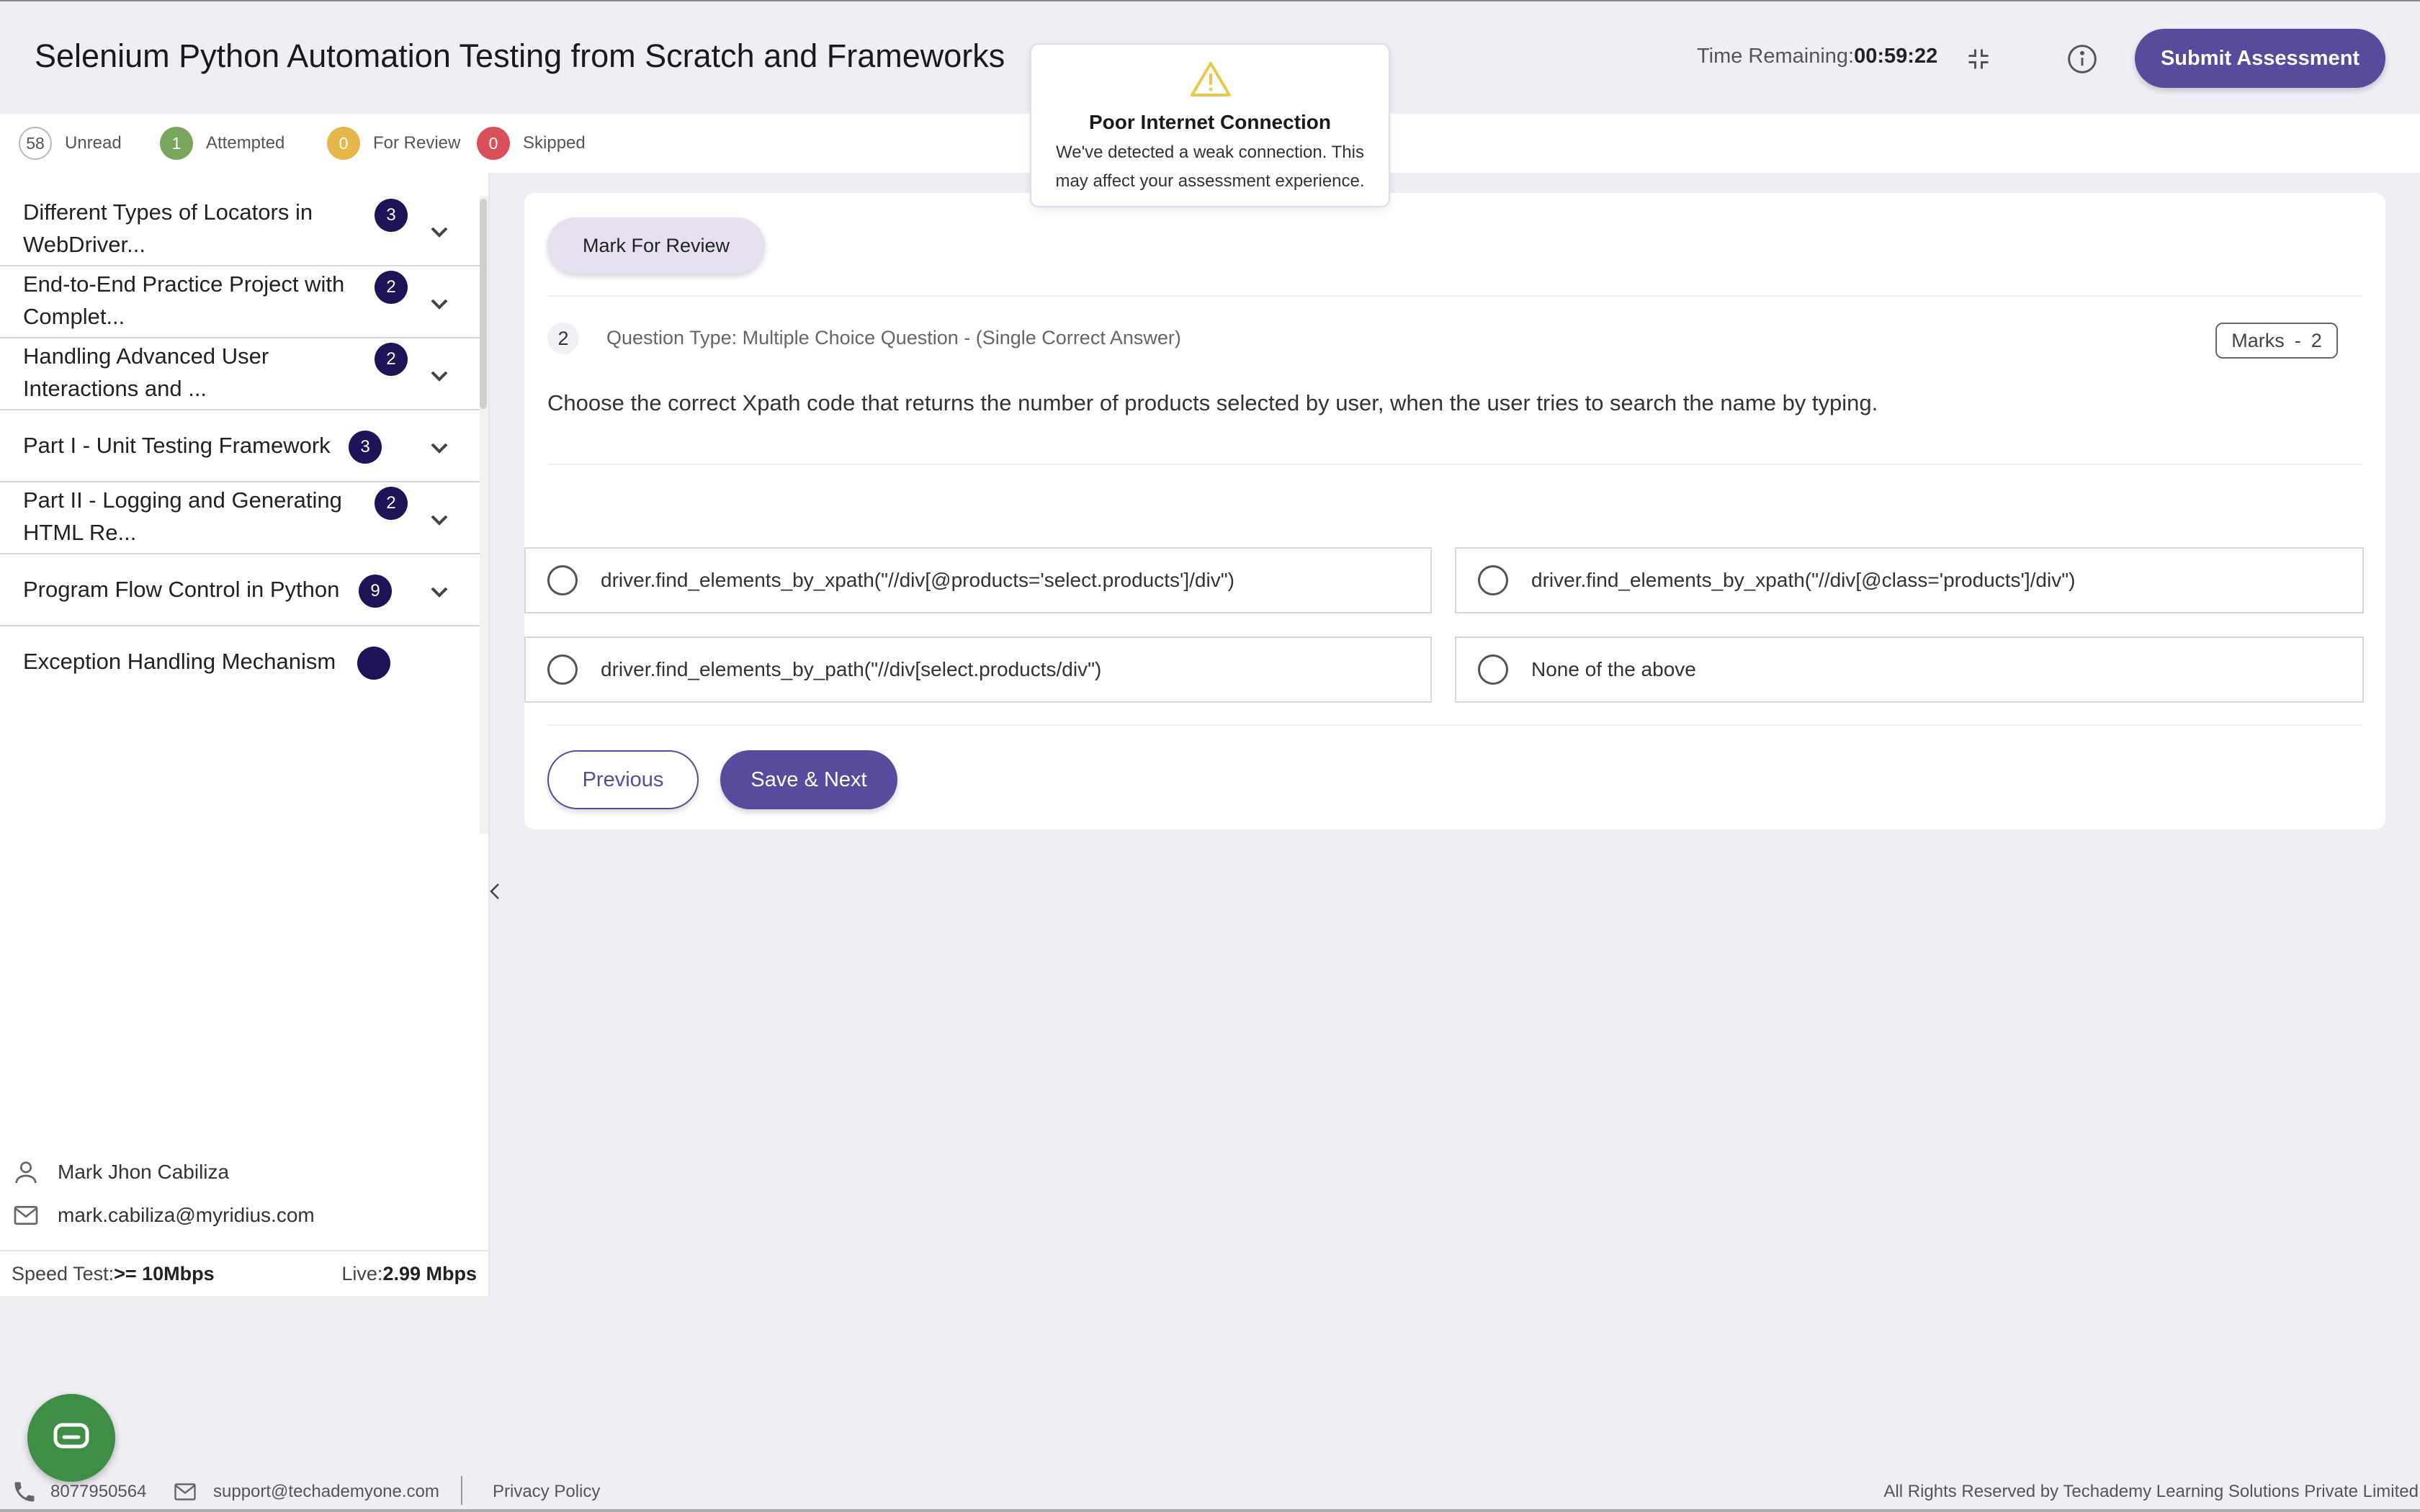  Describe the element at coordinates (1613, 669) in the screenshot. I see `option-label: None of the above` at that location.